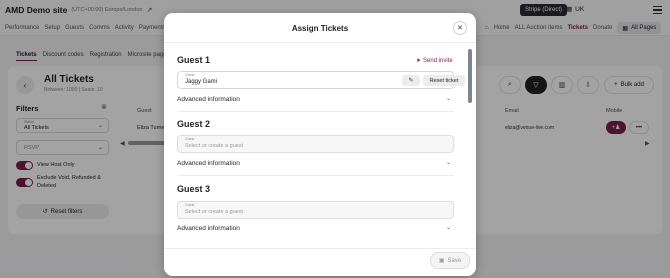  I want to click on guest-2-title: Guest 2, so click(194, 124).